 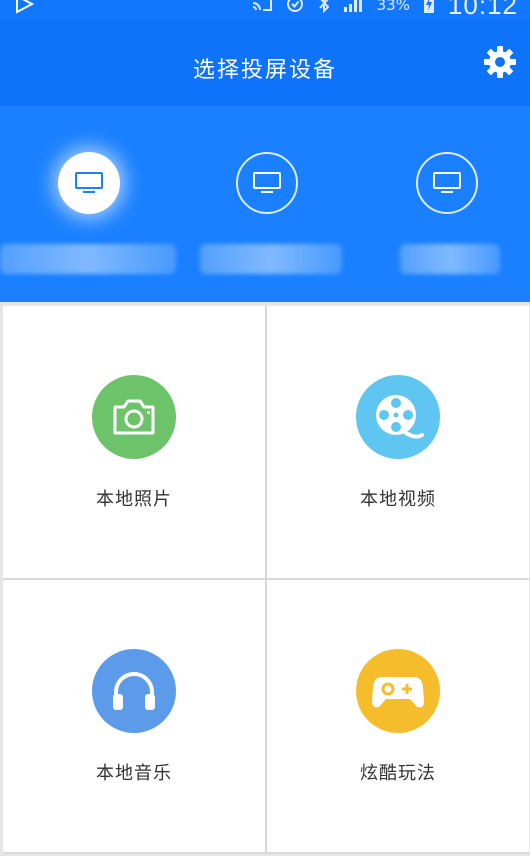 I want to click on headphones-icon, so click(x=134, y=691).